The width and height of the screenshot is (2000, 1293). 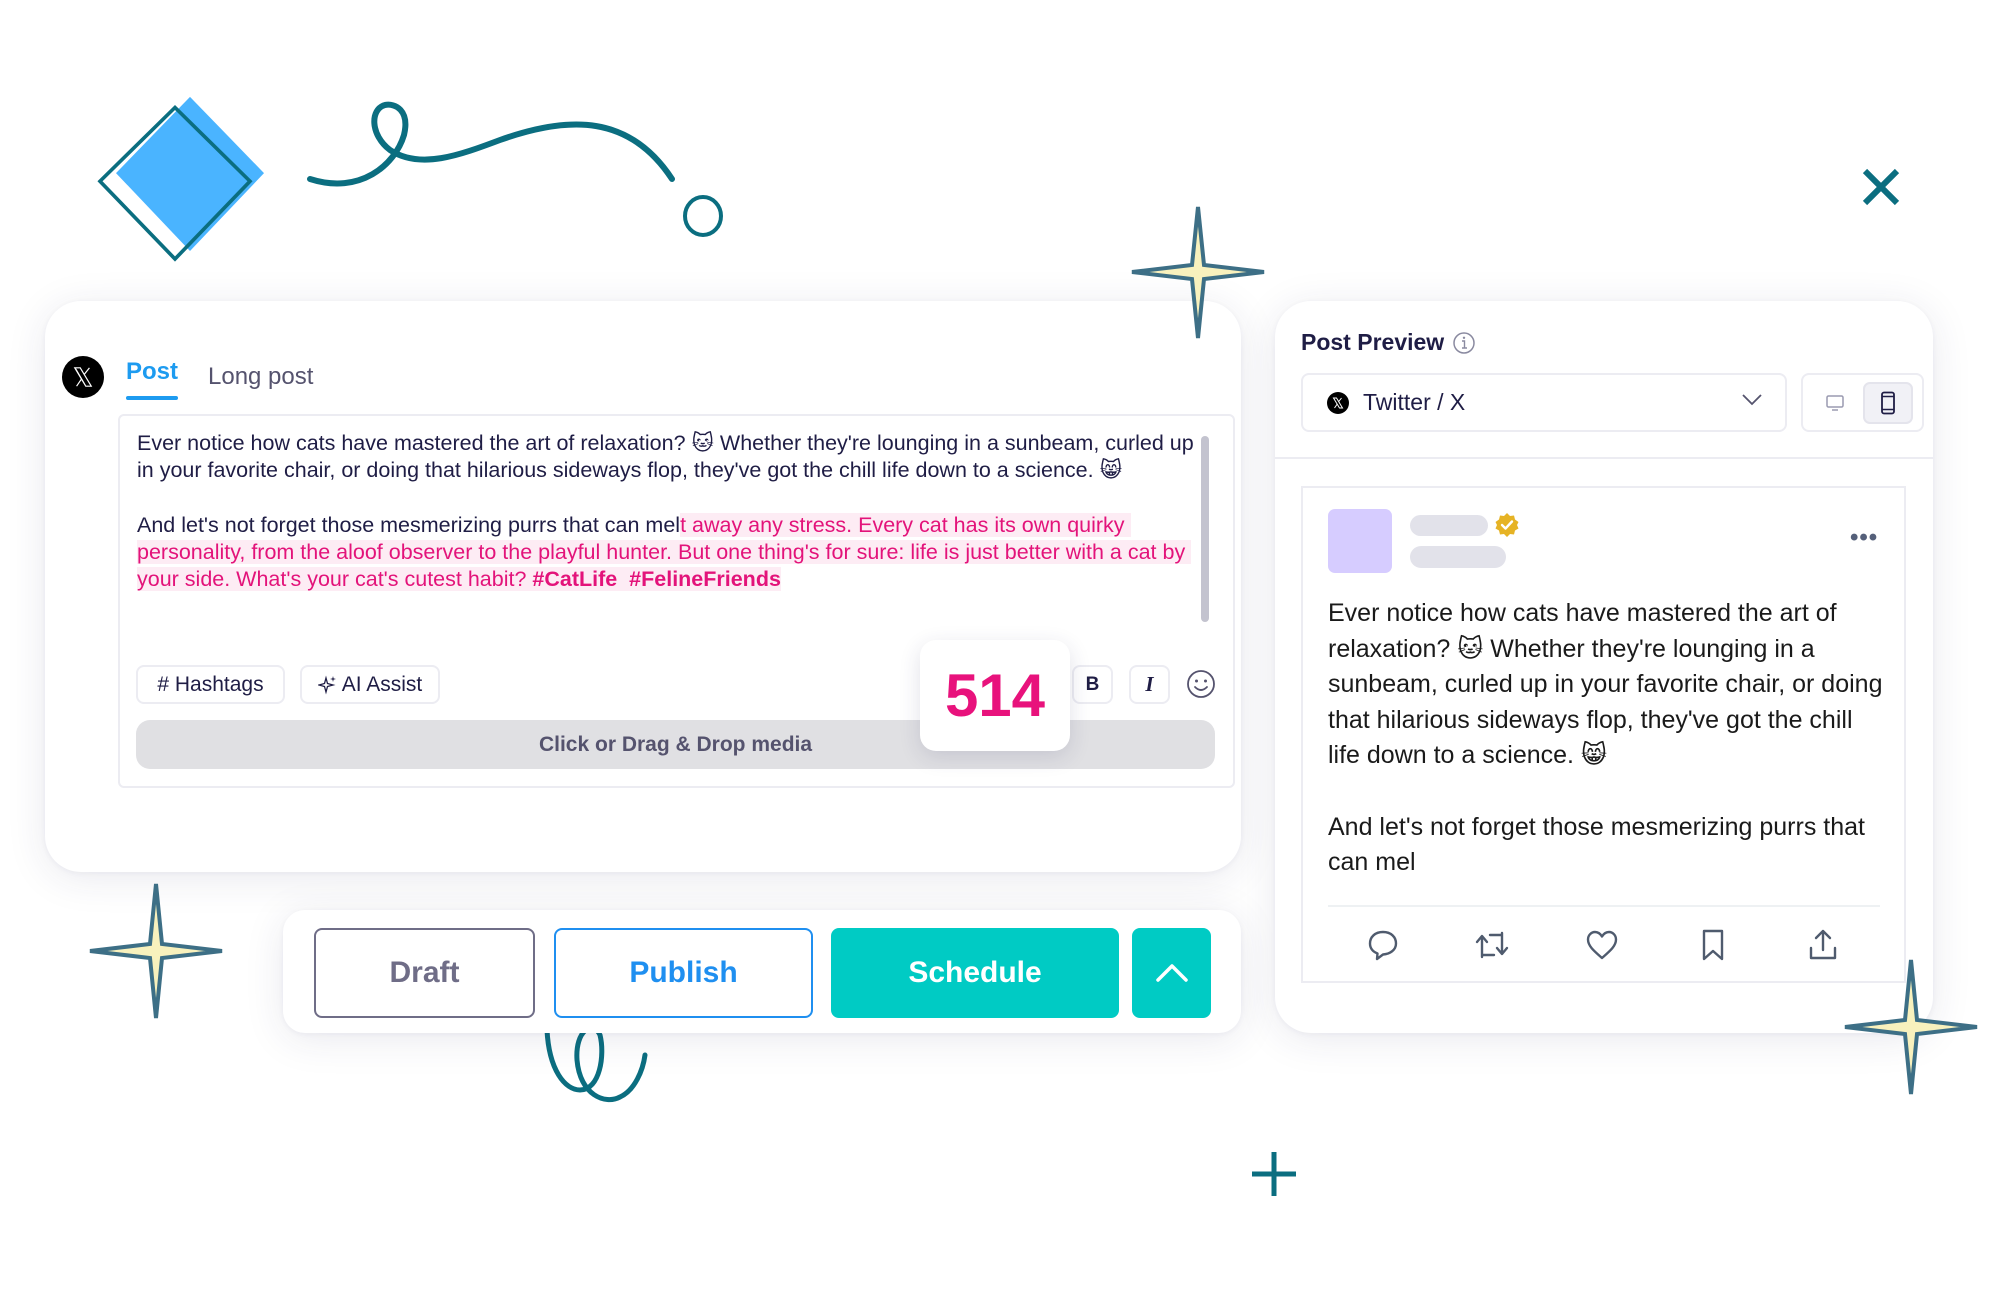 What do you see at coordinates (1464, 343) in the screenshot?
I see `info-icon` at bounding box center [1464, 343].